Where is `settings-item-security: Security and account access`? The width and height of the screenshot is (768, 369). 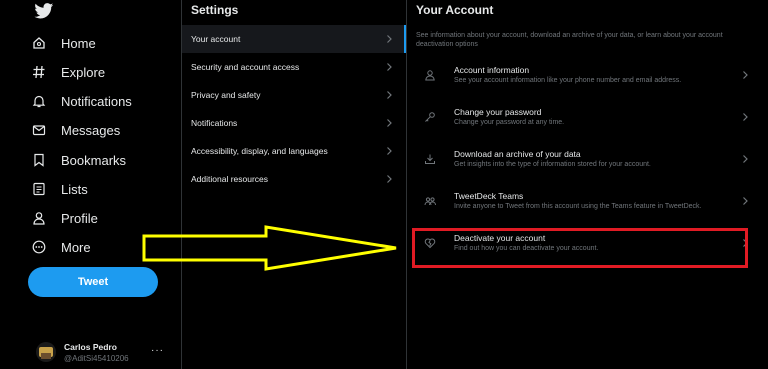 settings-item-security: Security and account access is located at coordinates (294, 67).